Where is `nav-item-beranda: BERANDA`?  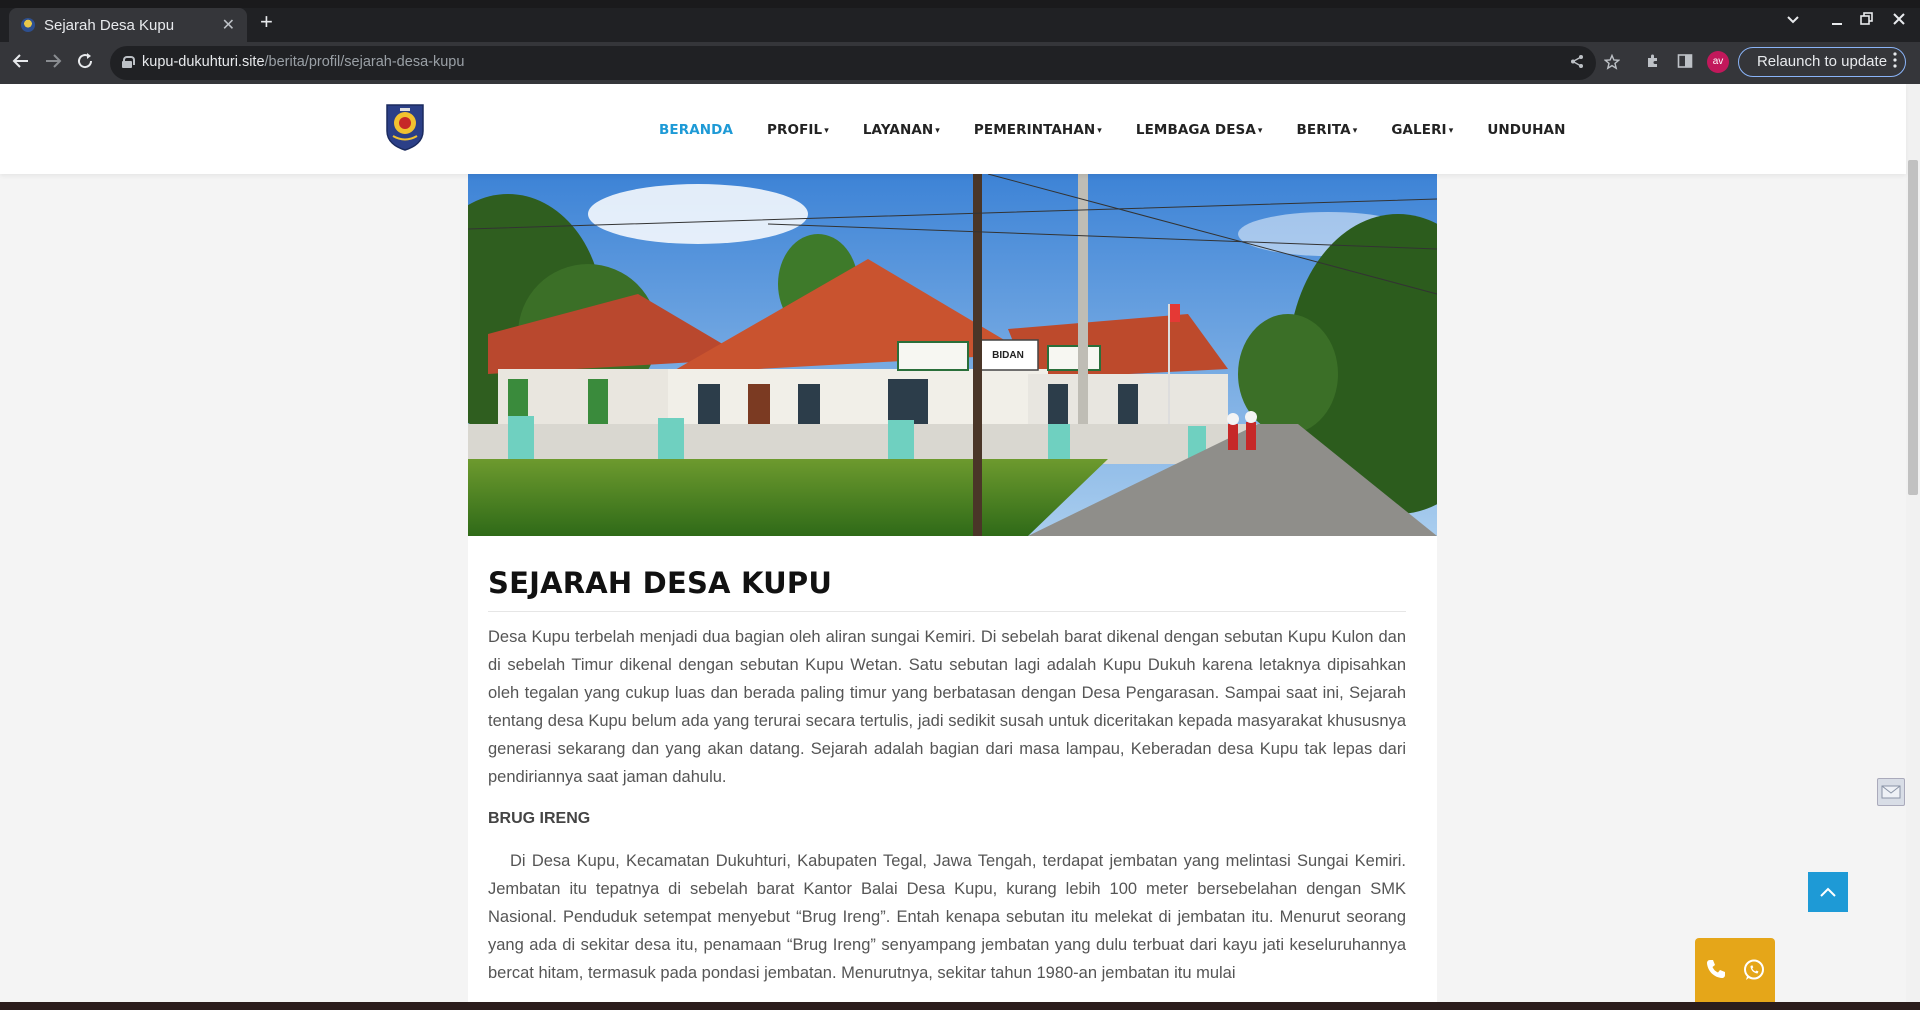 nav-item-beranda: BERANDA is located at coordinates (696, 130).